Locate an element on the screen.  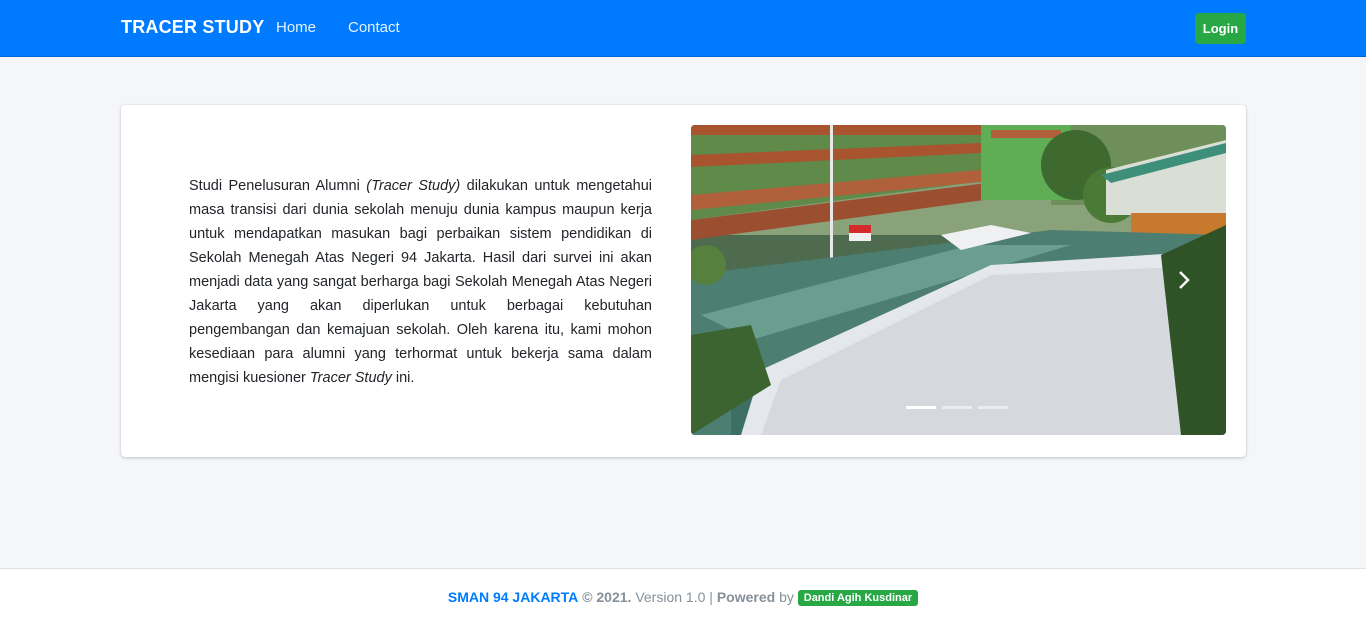
footer-powered: Powered is located at coordinates (746, 597).